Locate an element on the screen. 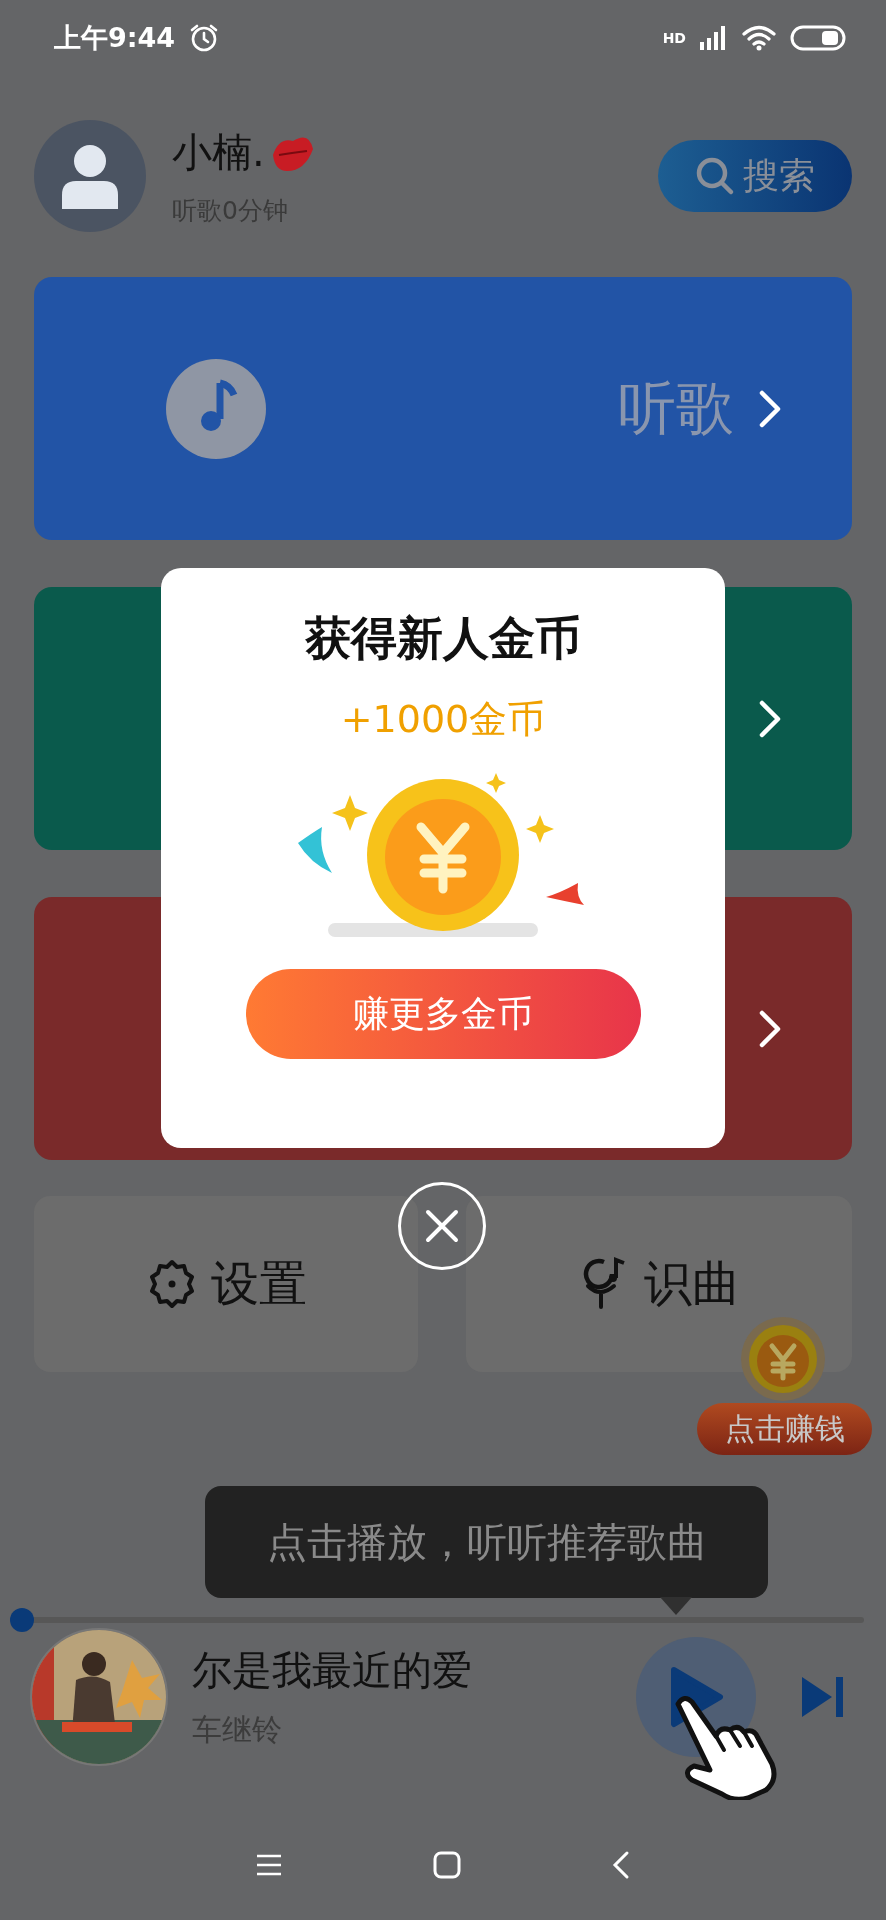 Image resolution: width=886 pixels, height=1920 pixels. song-title: 尔是我最近的爱 is located at coordinates (332, 1670).